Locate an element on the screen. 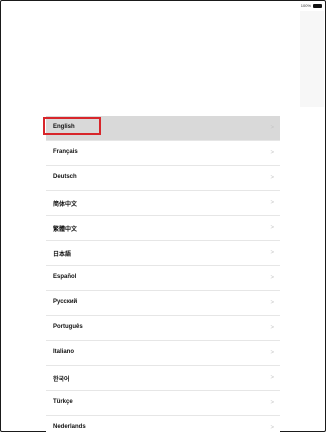 This screenshot has width=326, height=432. battery-icon is located at coordinates (317, 6).